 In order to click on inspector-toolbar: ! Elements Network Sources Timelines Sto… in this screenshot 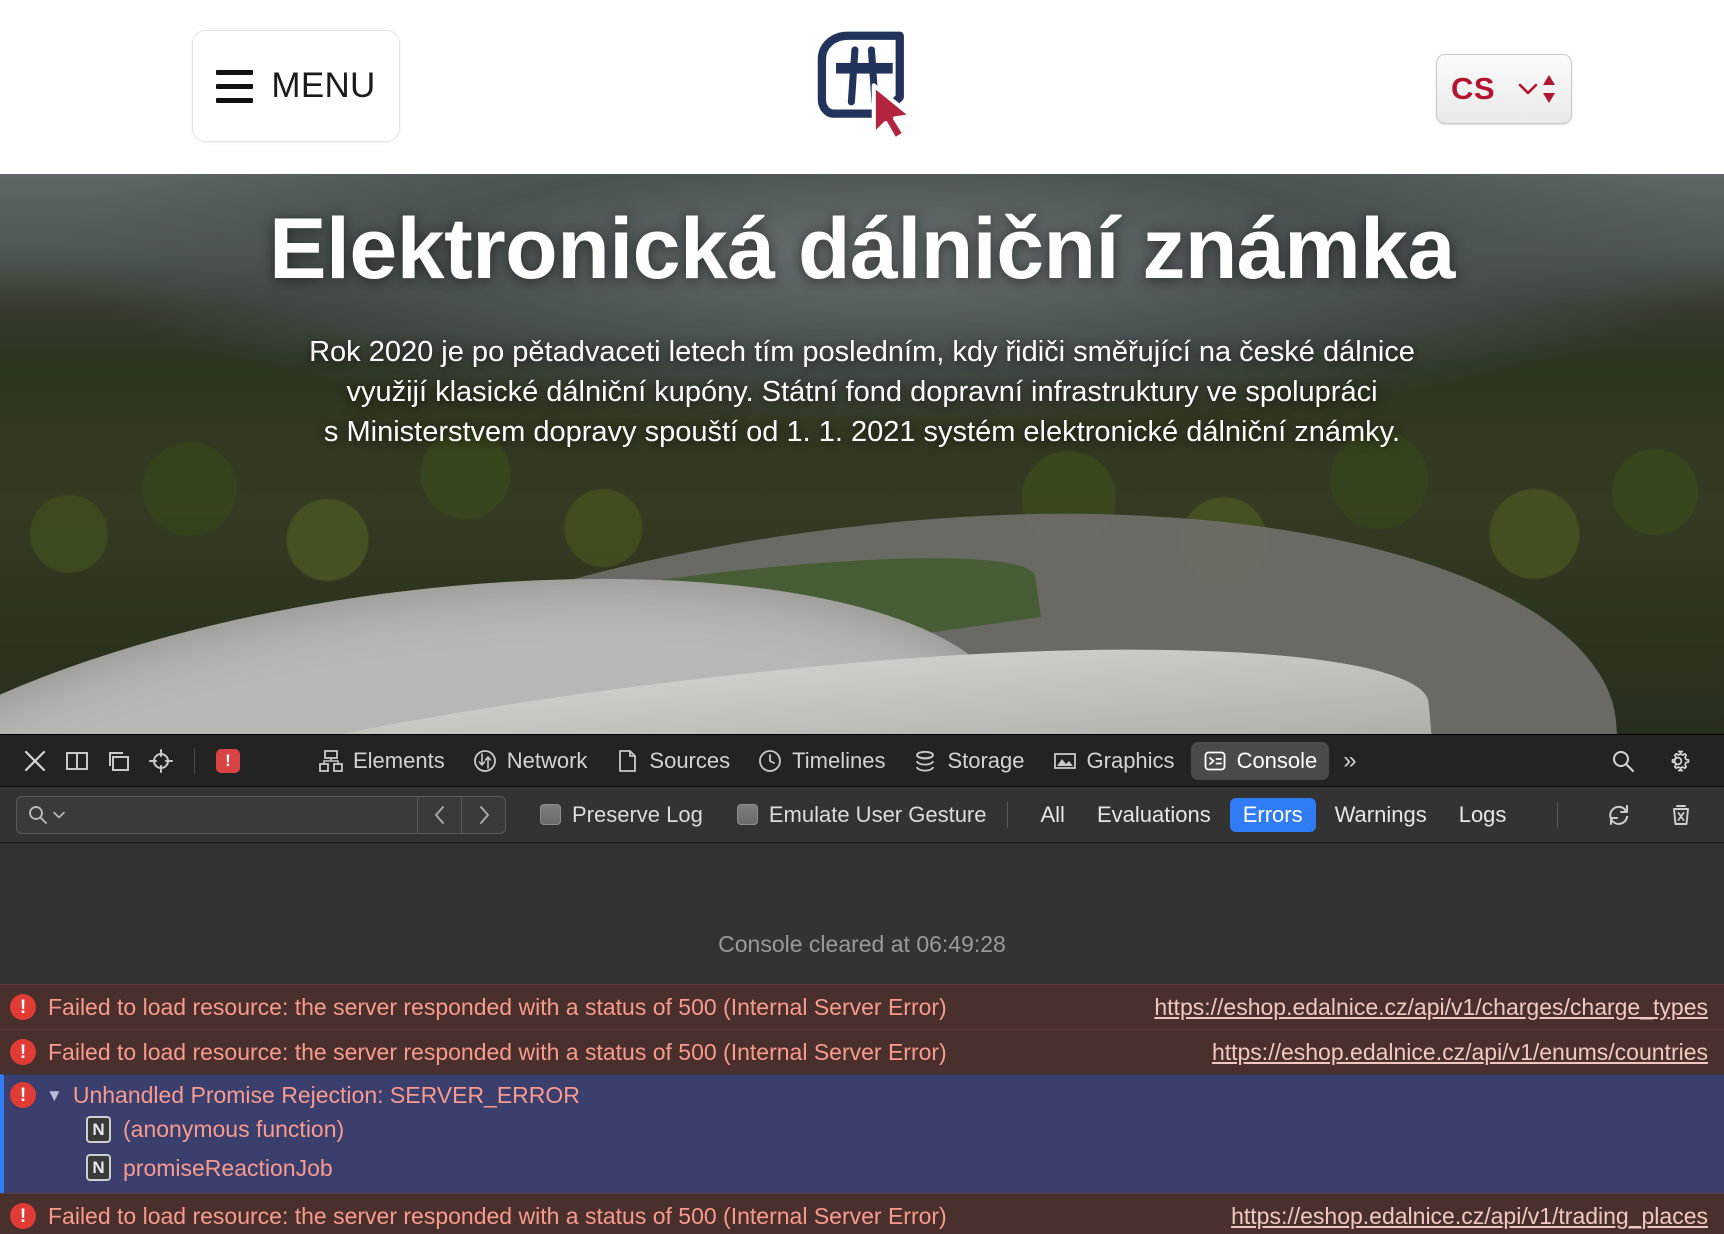, I will do `click(862, 761)`.